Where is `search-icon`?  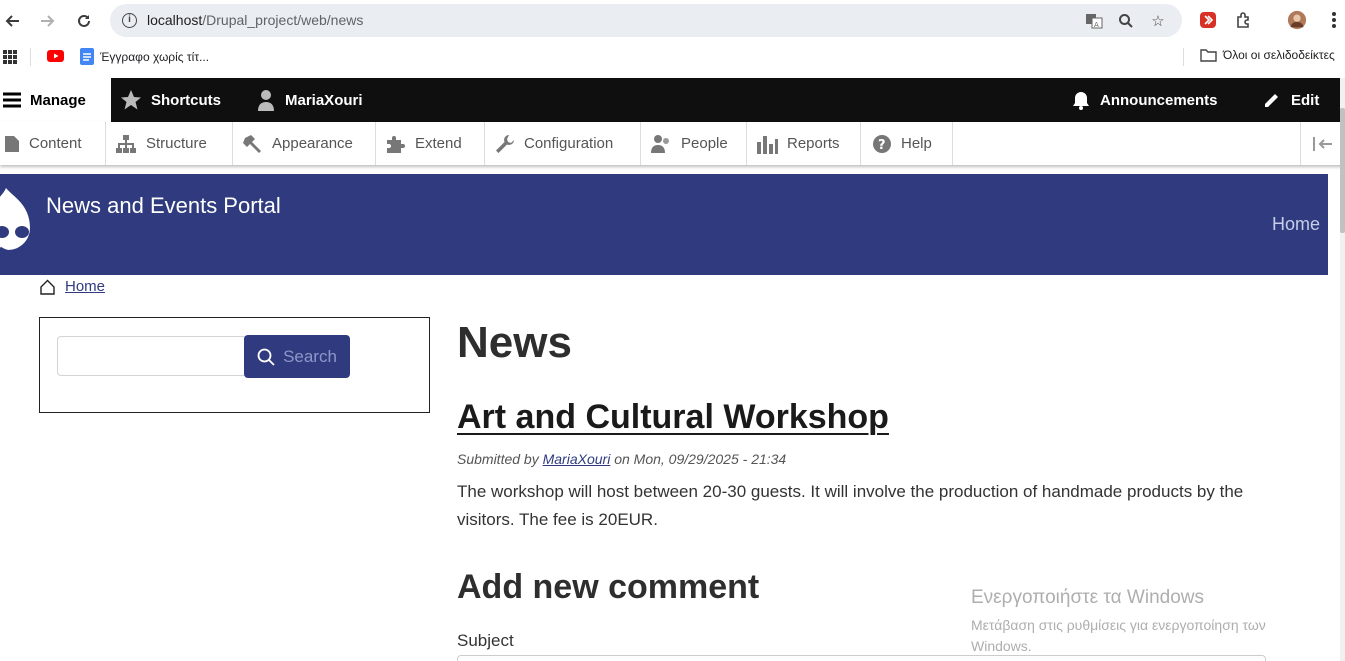 search-icon is located at coordinates (266, 357).